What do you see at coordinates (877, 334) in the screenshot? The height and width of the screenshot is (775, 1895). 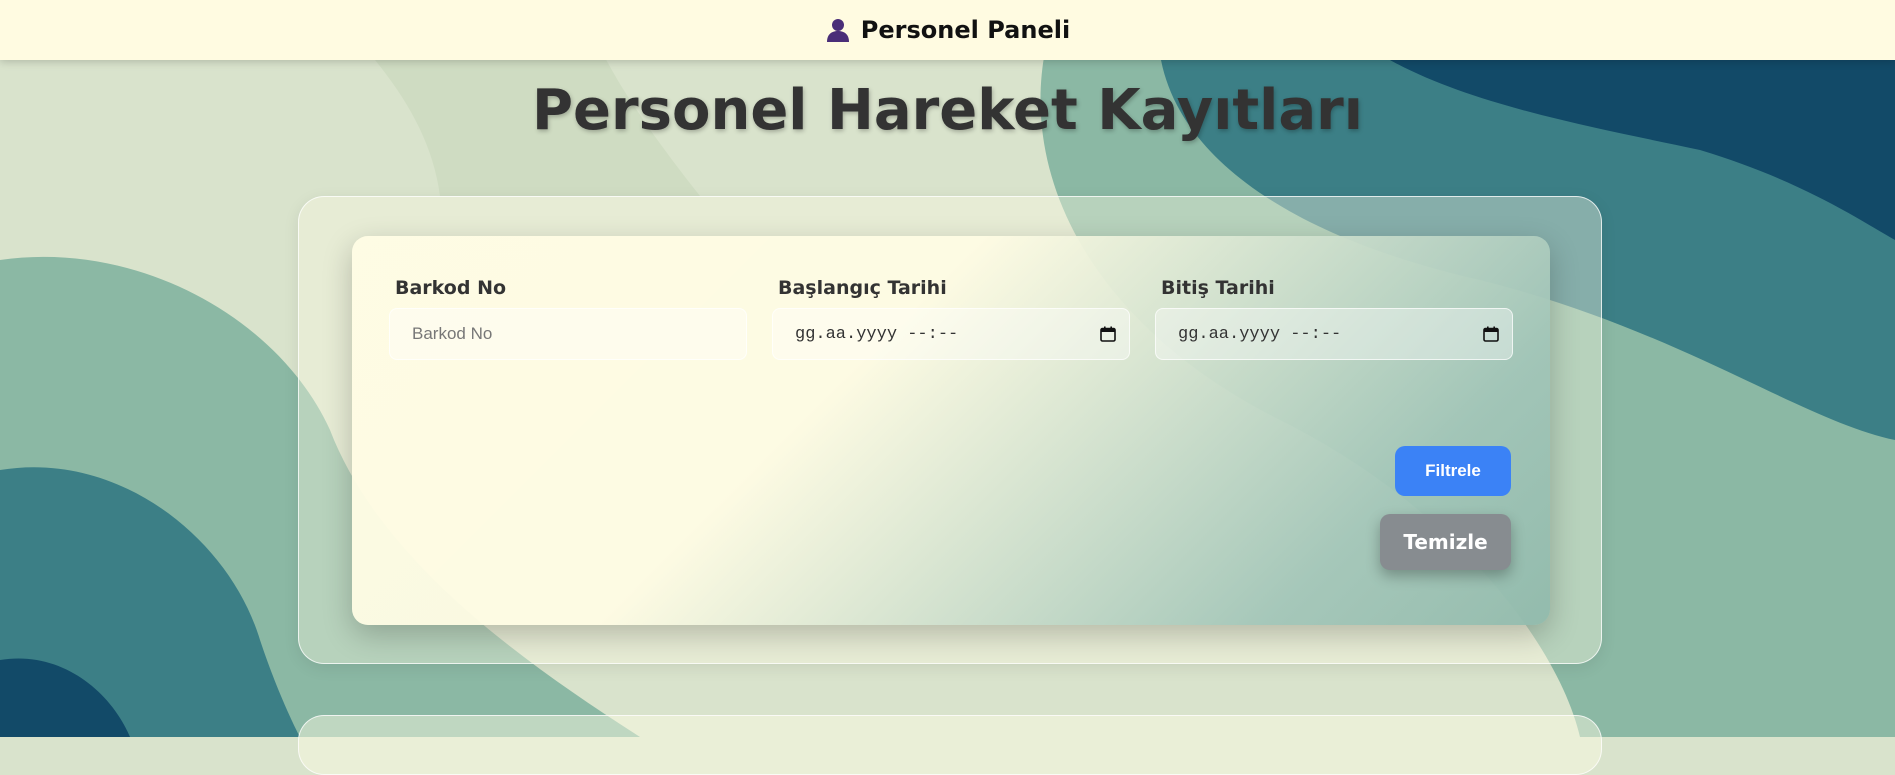 I see `start-date-value: gg.aa.yyyy --:--` at bounding box center [877, 334].